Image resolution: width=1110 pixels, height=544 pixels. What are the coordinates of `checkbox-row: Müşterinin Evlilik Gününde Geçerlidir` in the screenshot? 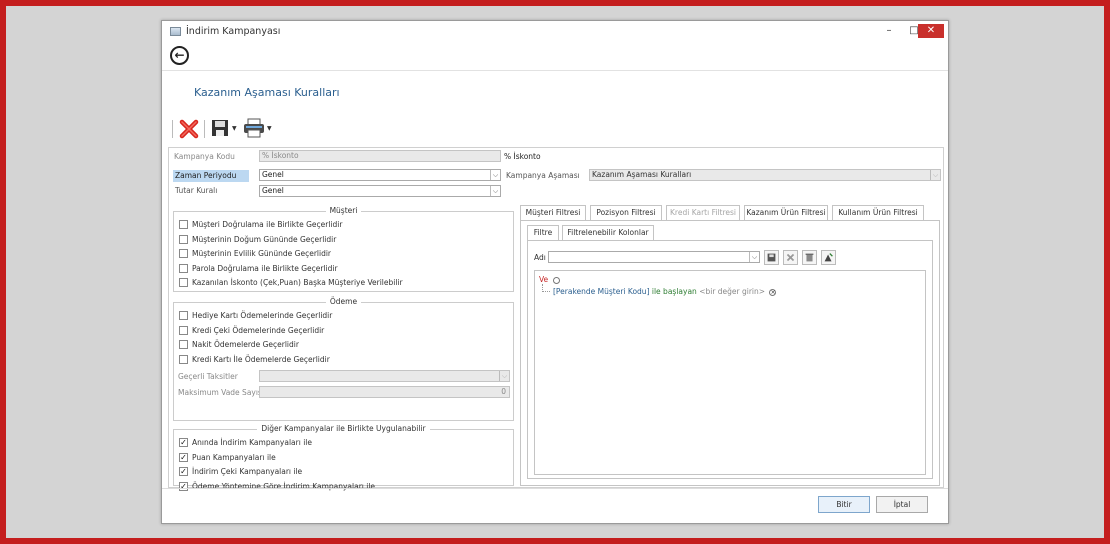 It's located at (255, 254).